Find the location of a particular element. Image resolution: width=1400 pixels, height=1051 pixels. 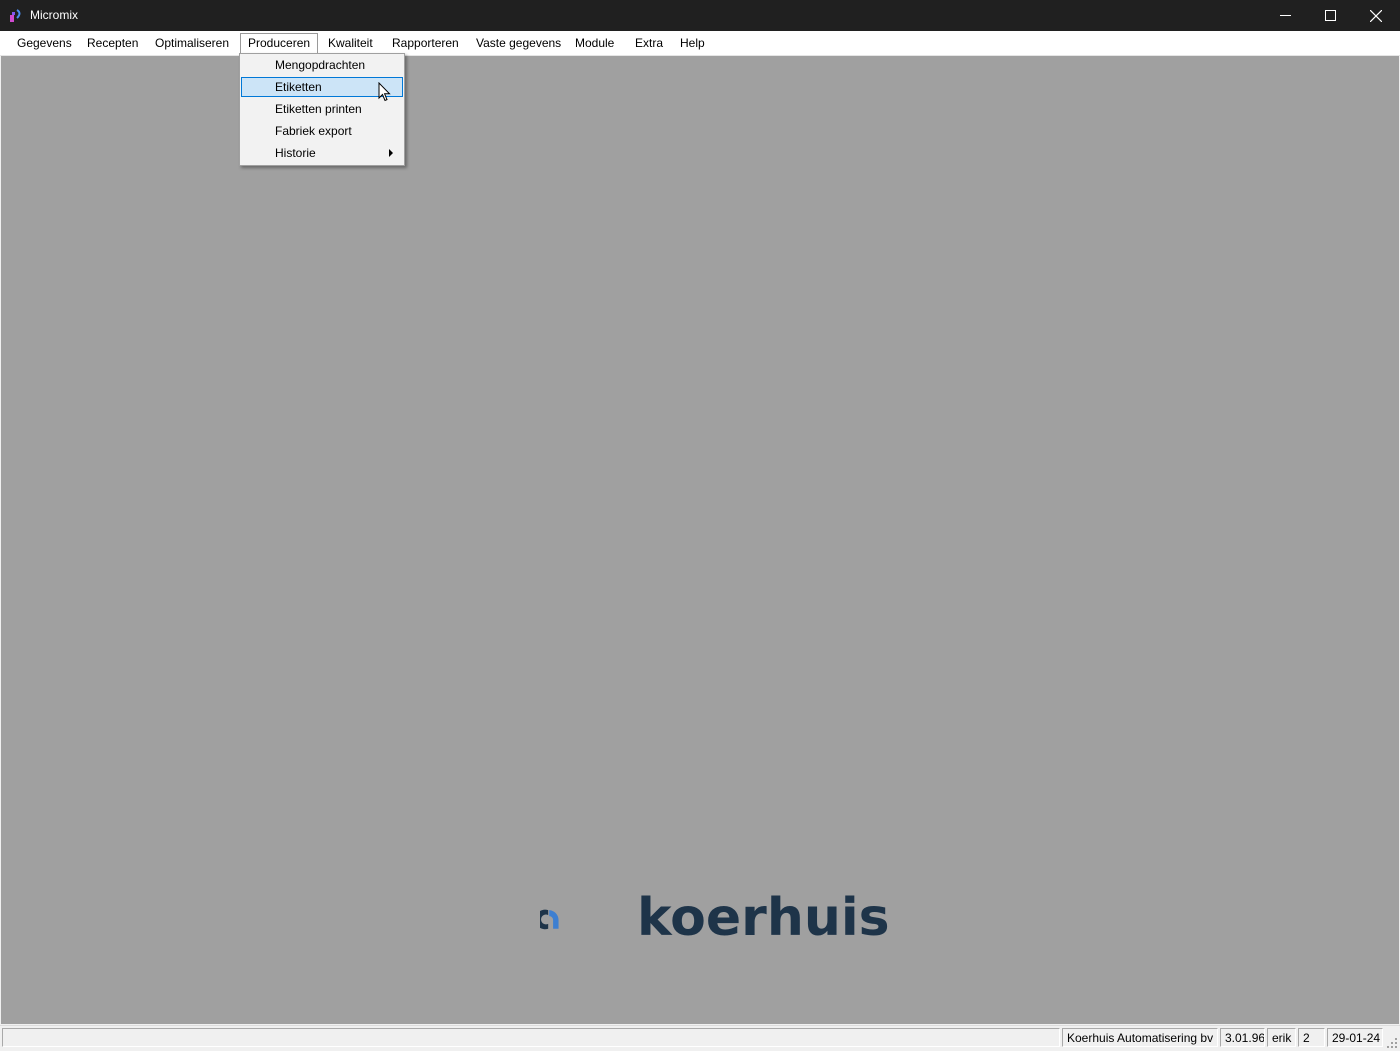

close-button is located at coordinates (1376, 15).